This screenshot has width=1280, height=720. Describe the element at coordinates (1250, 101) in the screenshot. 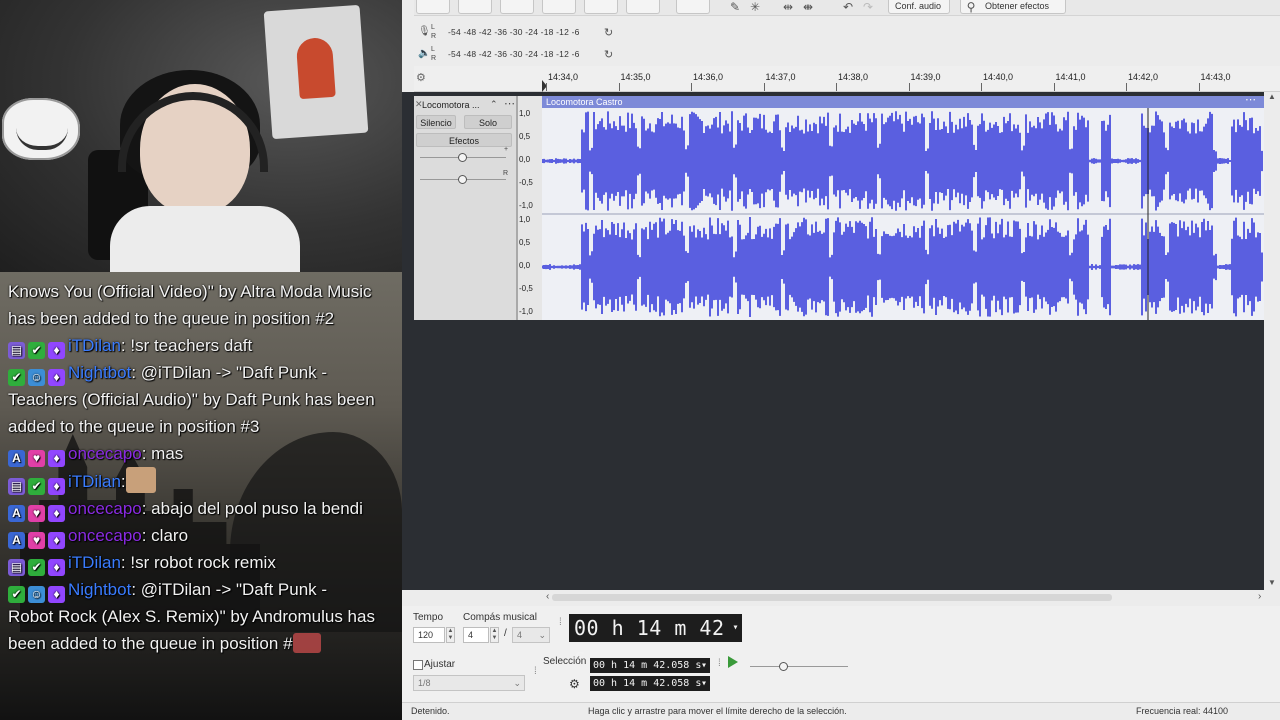

I see `clip-menu-icon: ⋯` at that location.